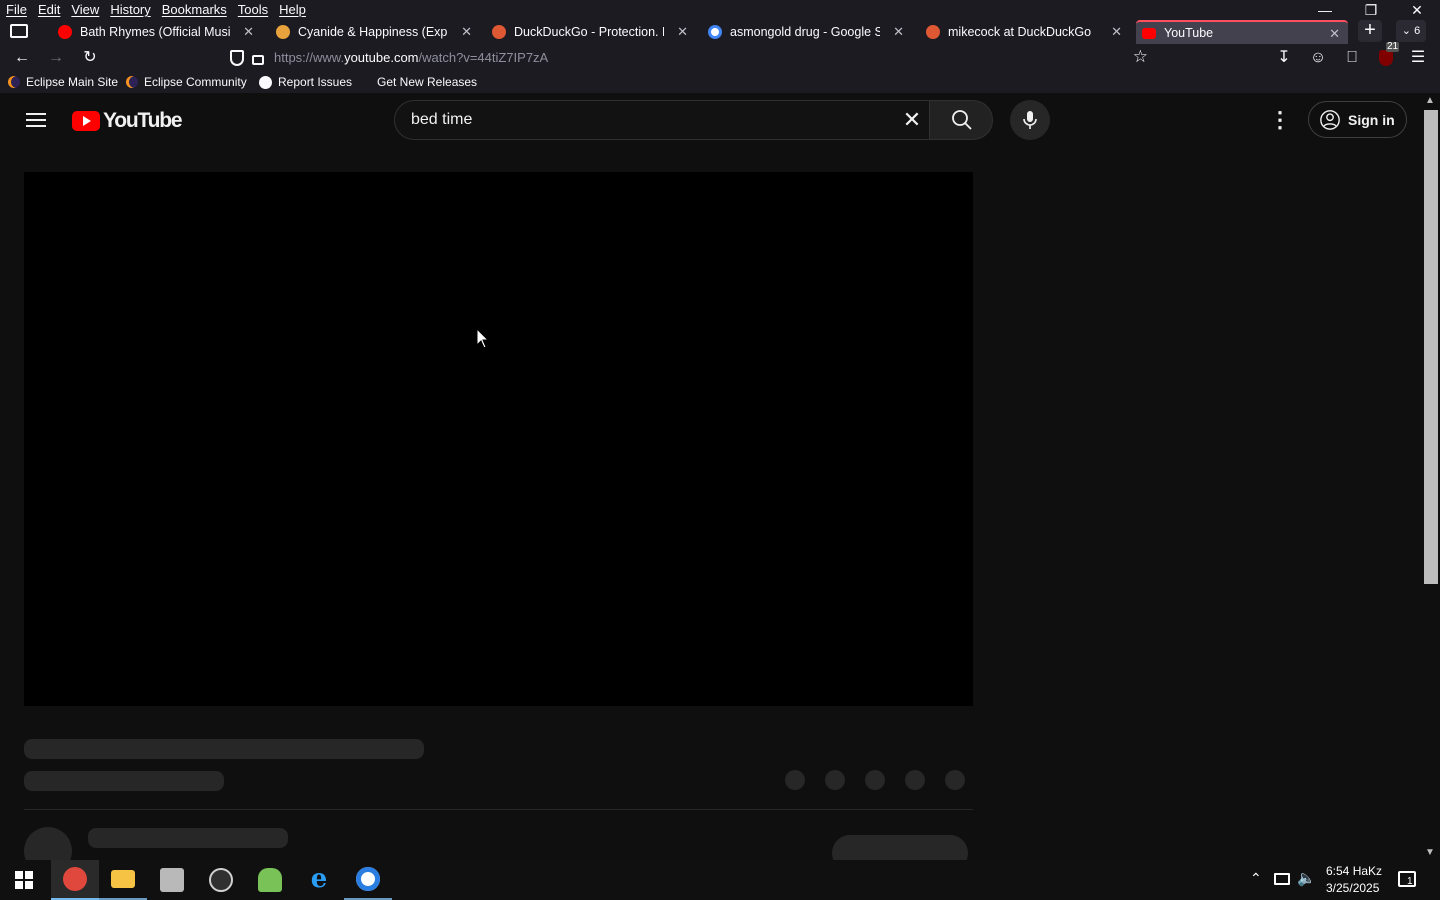 This screenshot has height=900, width=1440. I want to click on channel-placeholder, so click(124, 781).